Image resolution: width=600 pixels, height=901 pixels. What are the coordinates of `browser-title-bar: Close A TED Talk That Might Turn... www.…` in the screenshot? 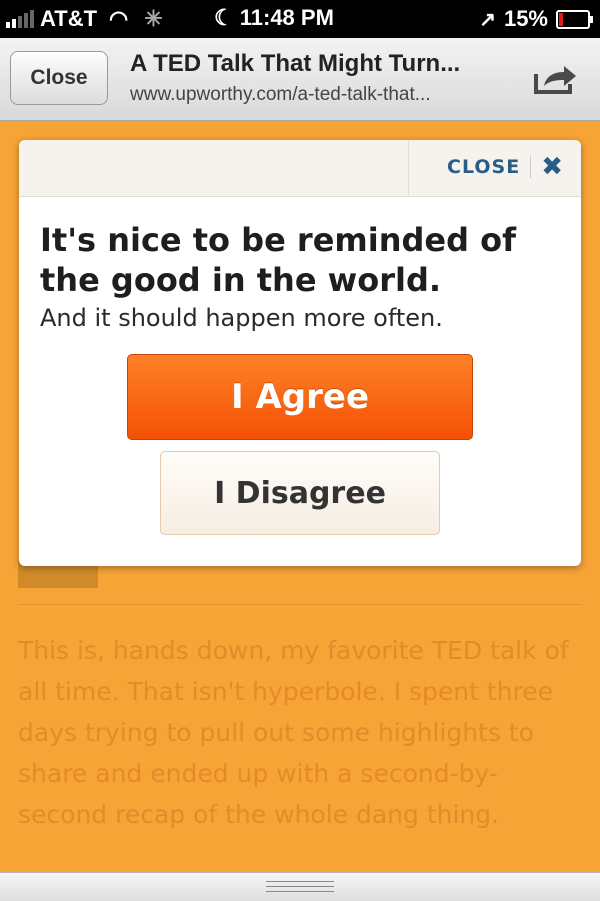 It's located at (300, 79).